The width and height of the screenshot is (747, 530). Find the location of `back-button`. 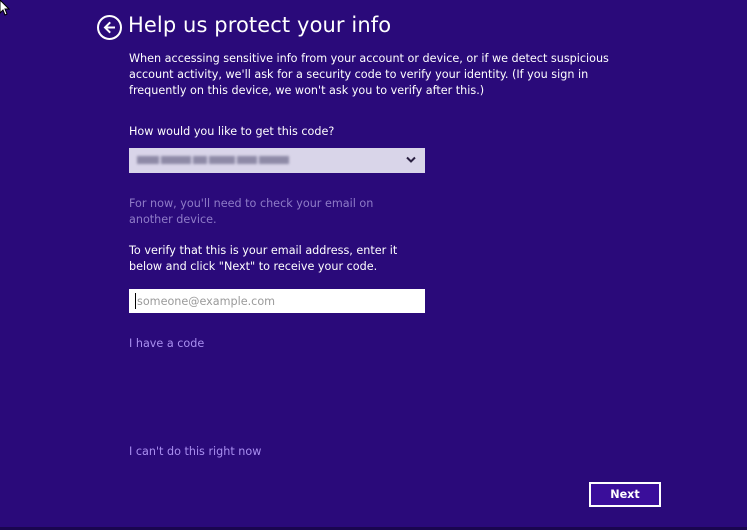

back-button is located at coordinates (109, 27).